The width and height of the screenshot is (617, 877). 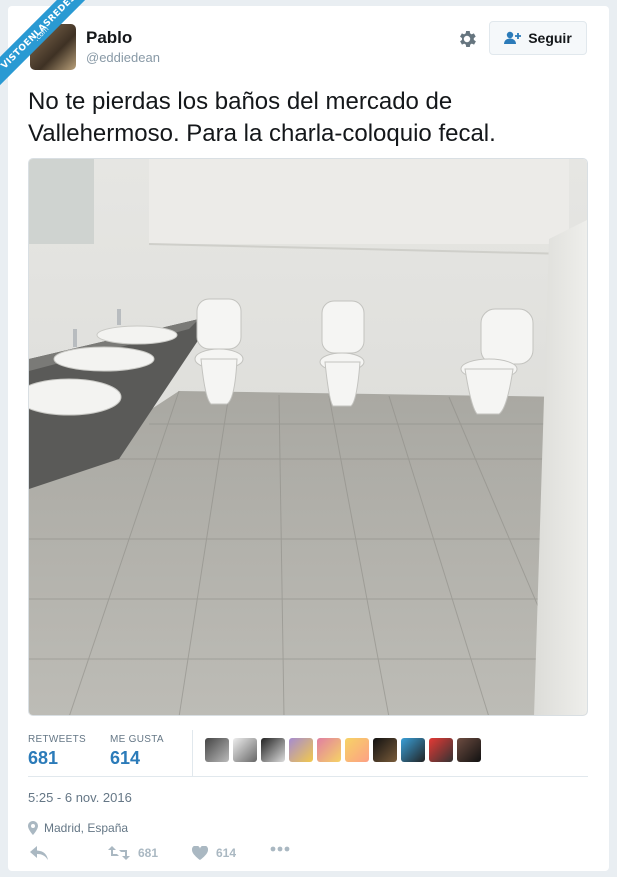 I want to click on follow-person-icon, so click(x=513, y=37).